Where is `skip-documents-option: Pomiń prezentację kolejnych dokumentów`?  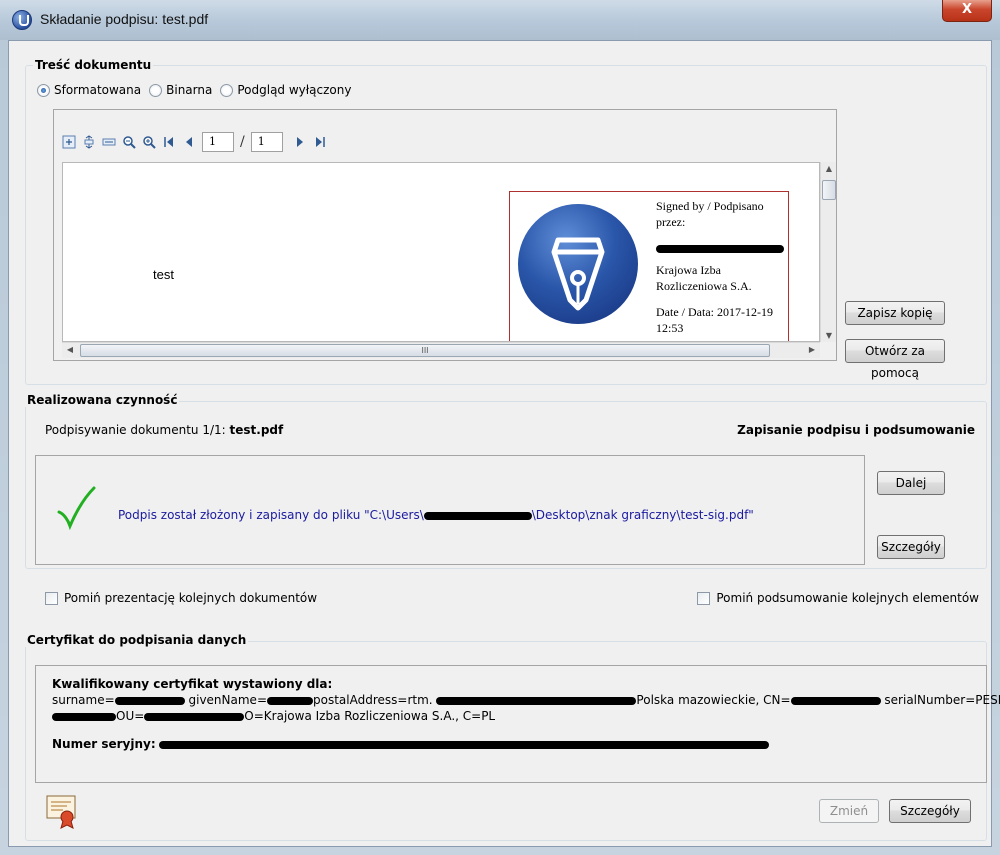
skip-documents-option: Pomiń prezentację kolejnych dokumentów is located at coordinates (181, 598).